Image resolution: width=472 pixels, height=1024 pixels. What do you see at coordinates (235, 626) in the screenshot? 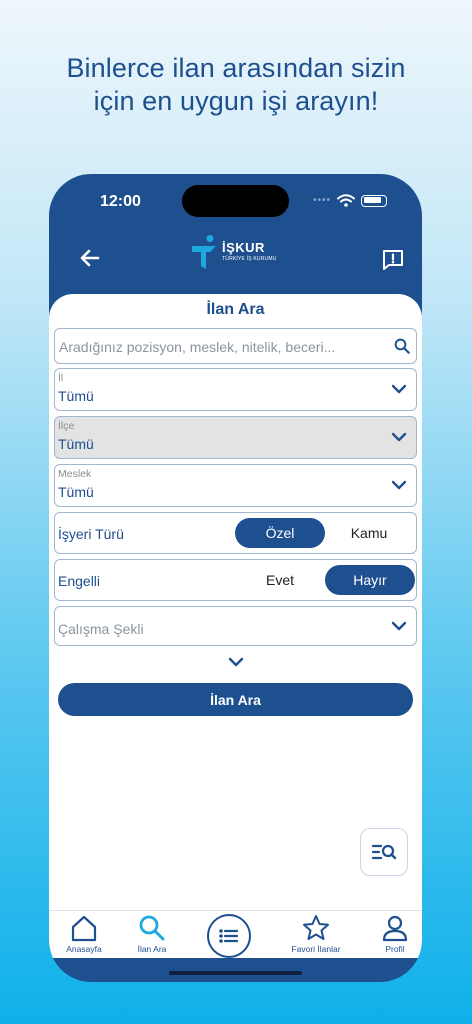
I see `calisma-sekli-select: Çalışma Şekli` at bounding box center [235, 626].